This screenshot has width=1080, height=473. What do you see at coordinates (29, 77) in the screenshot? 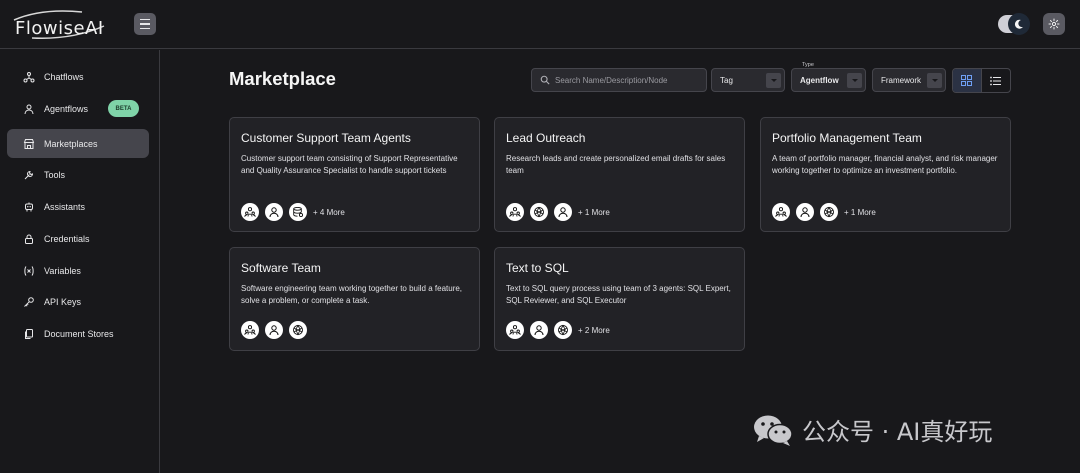
I see `chatflows-icon` at bounding box center [29, 77].